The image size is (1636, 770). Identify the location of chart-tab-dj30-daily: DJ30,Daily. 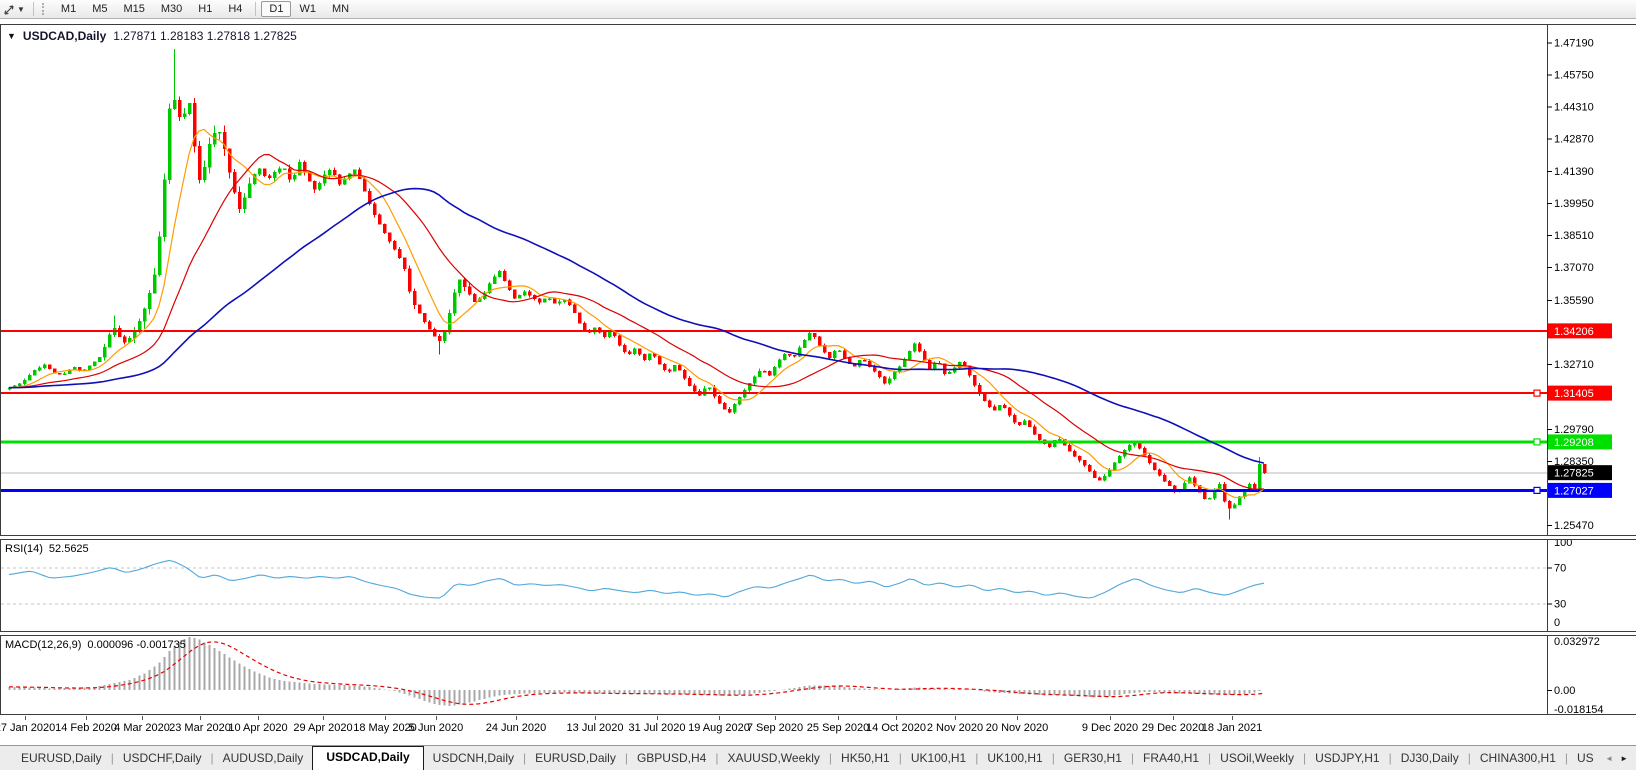
(1430, 758).